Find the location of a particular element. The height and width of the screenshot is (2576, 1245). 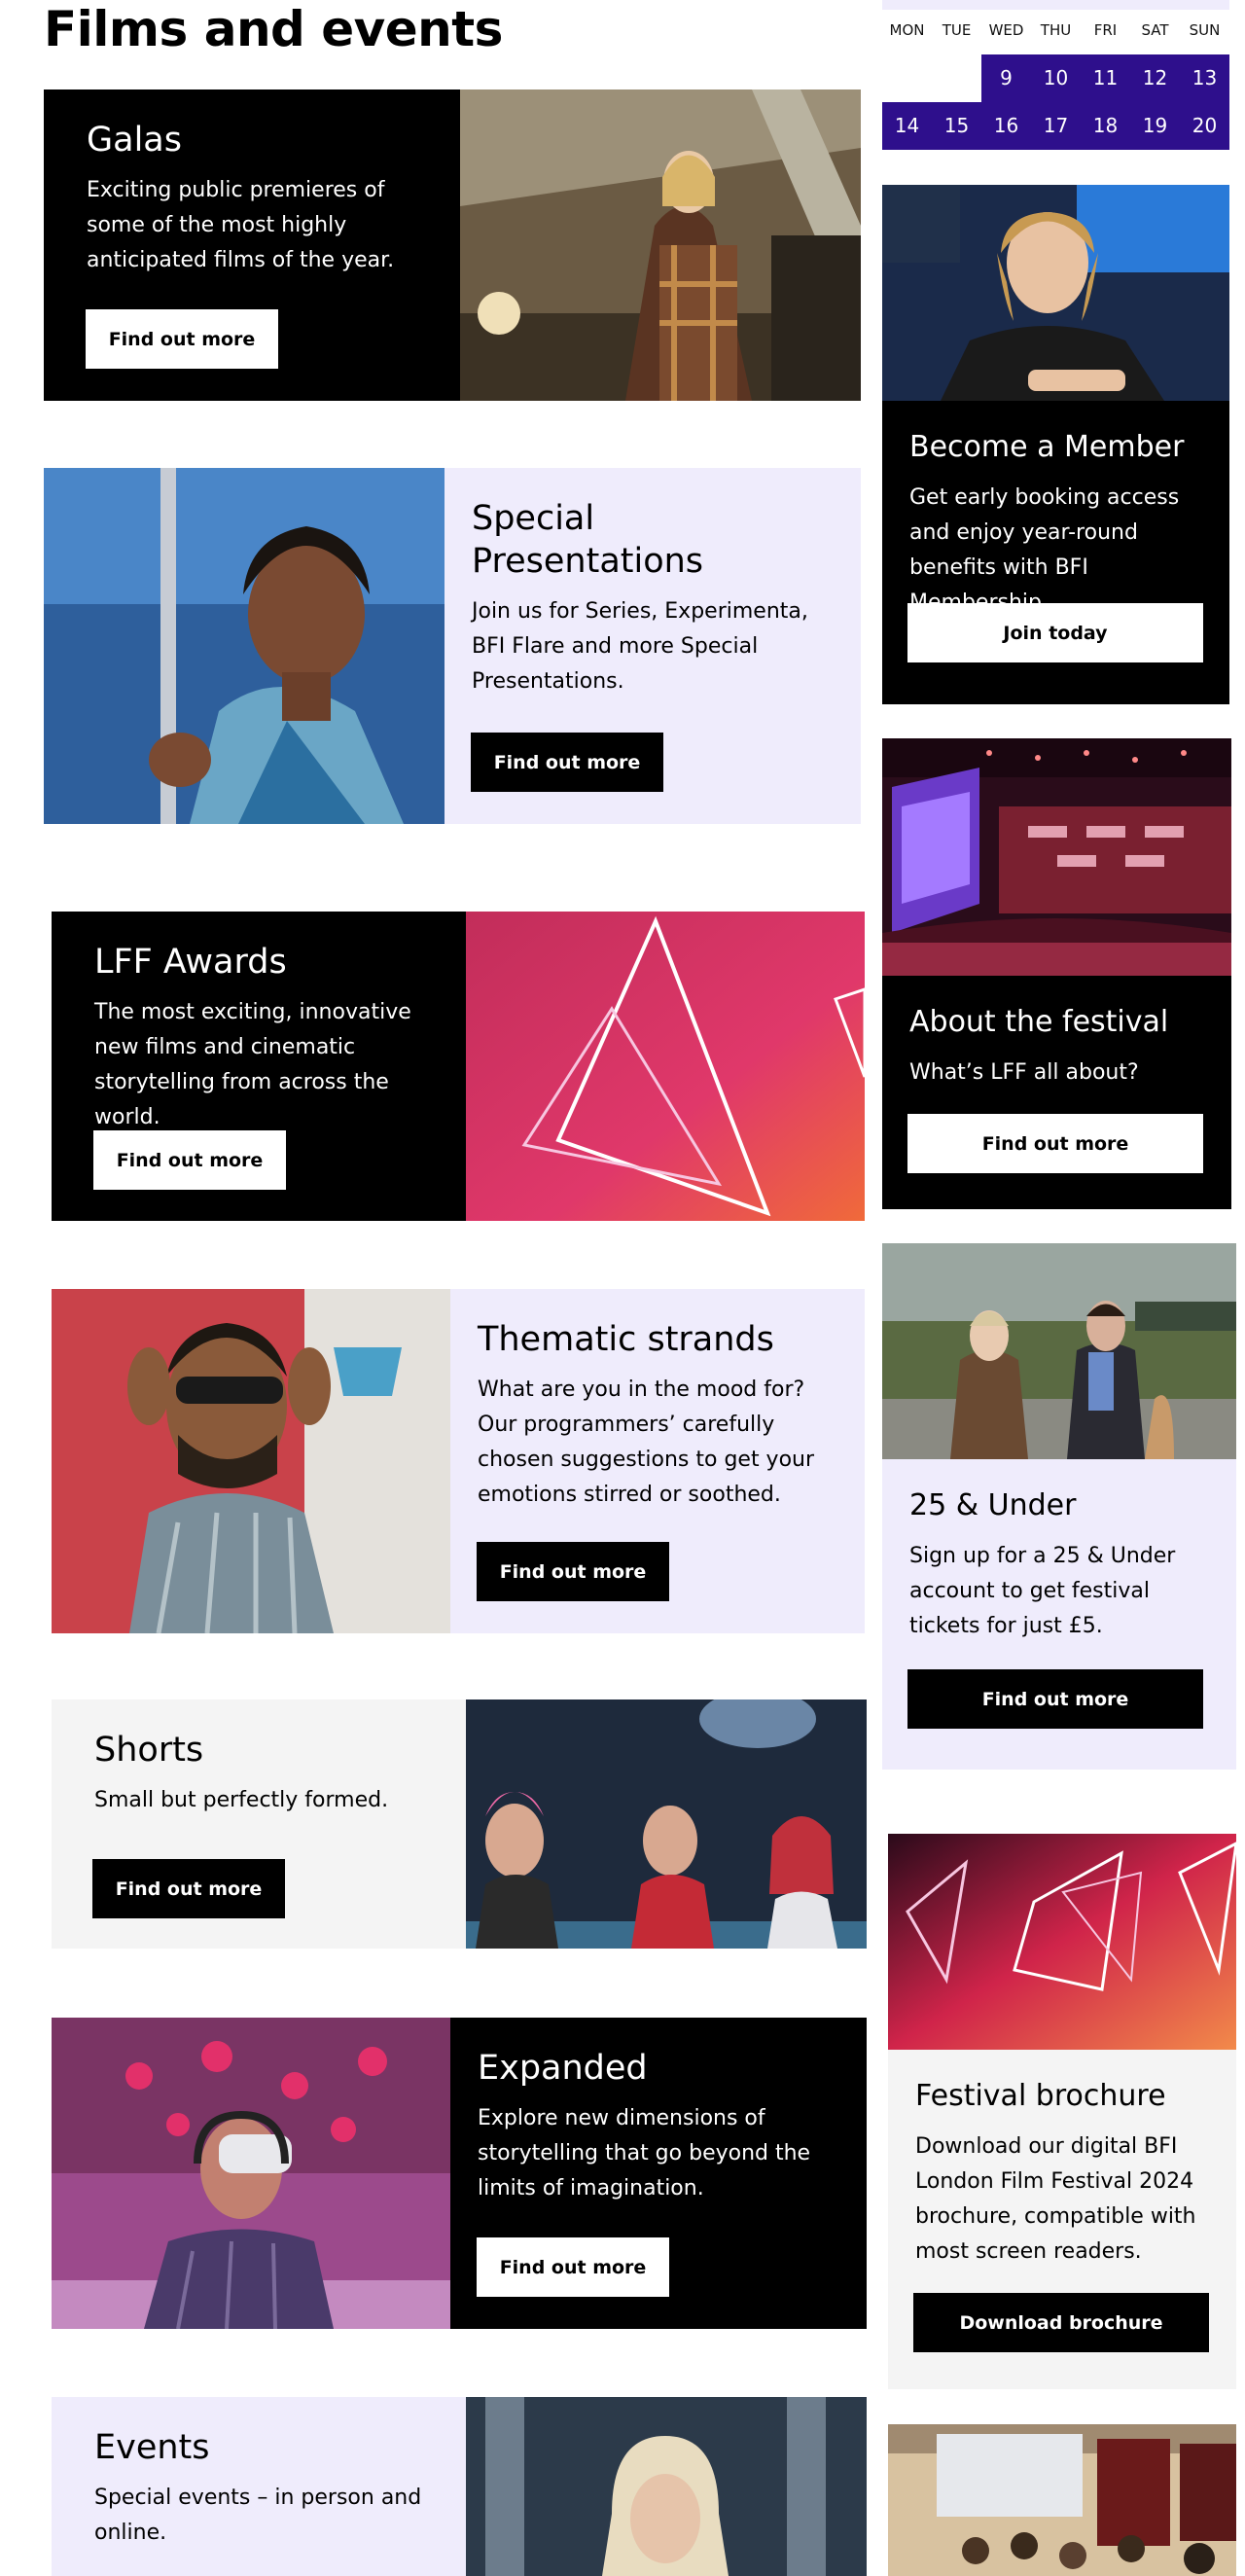

calendar-day: 10 is located at coordinates (1056, 78).